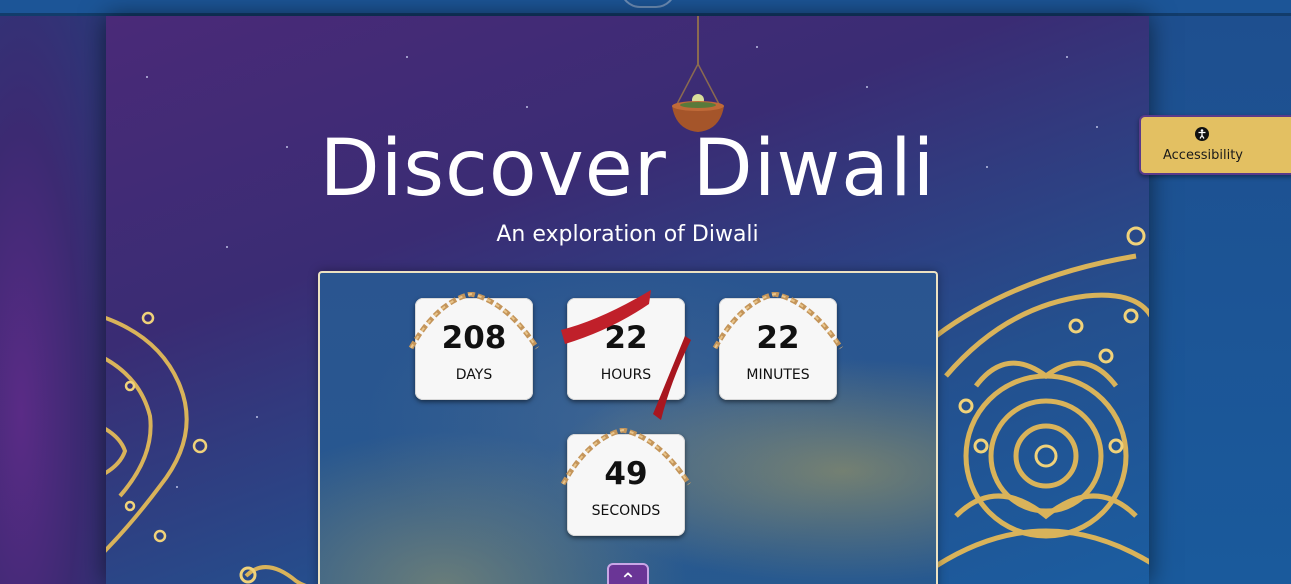  I want to click on page-subtitle: An exploration of Diwali, so click(627, 234).